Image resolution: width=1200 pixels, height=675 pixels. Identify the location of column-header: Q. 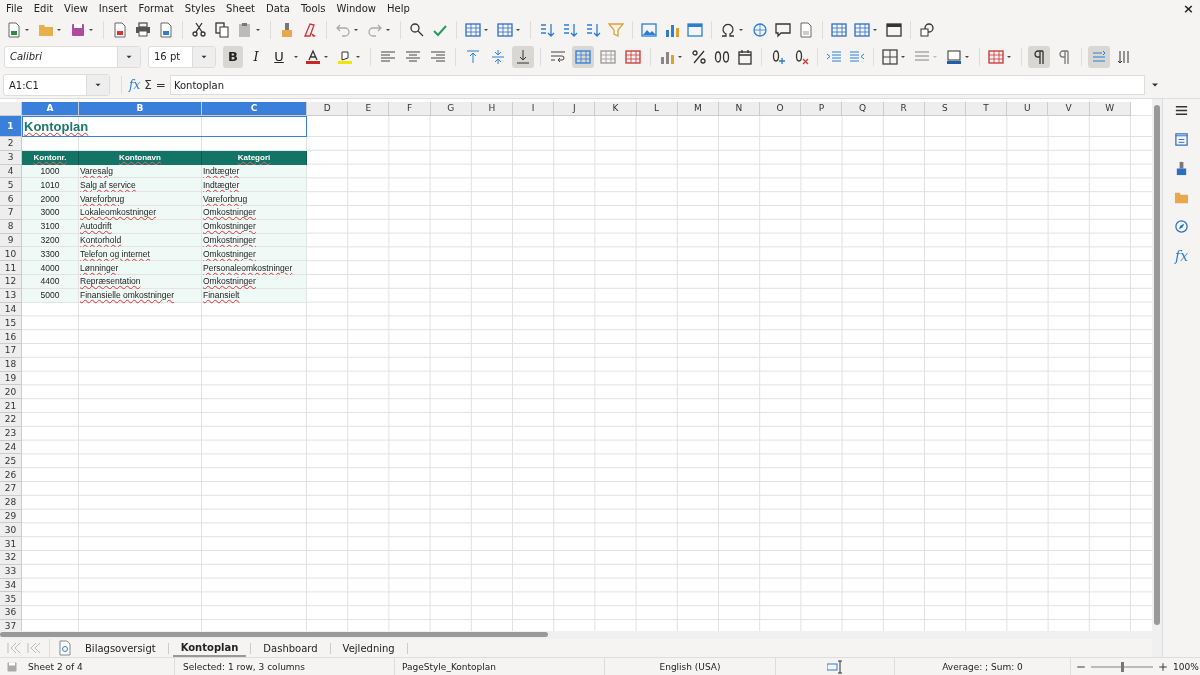
(863, 109).